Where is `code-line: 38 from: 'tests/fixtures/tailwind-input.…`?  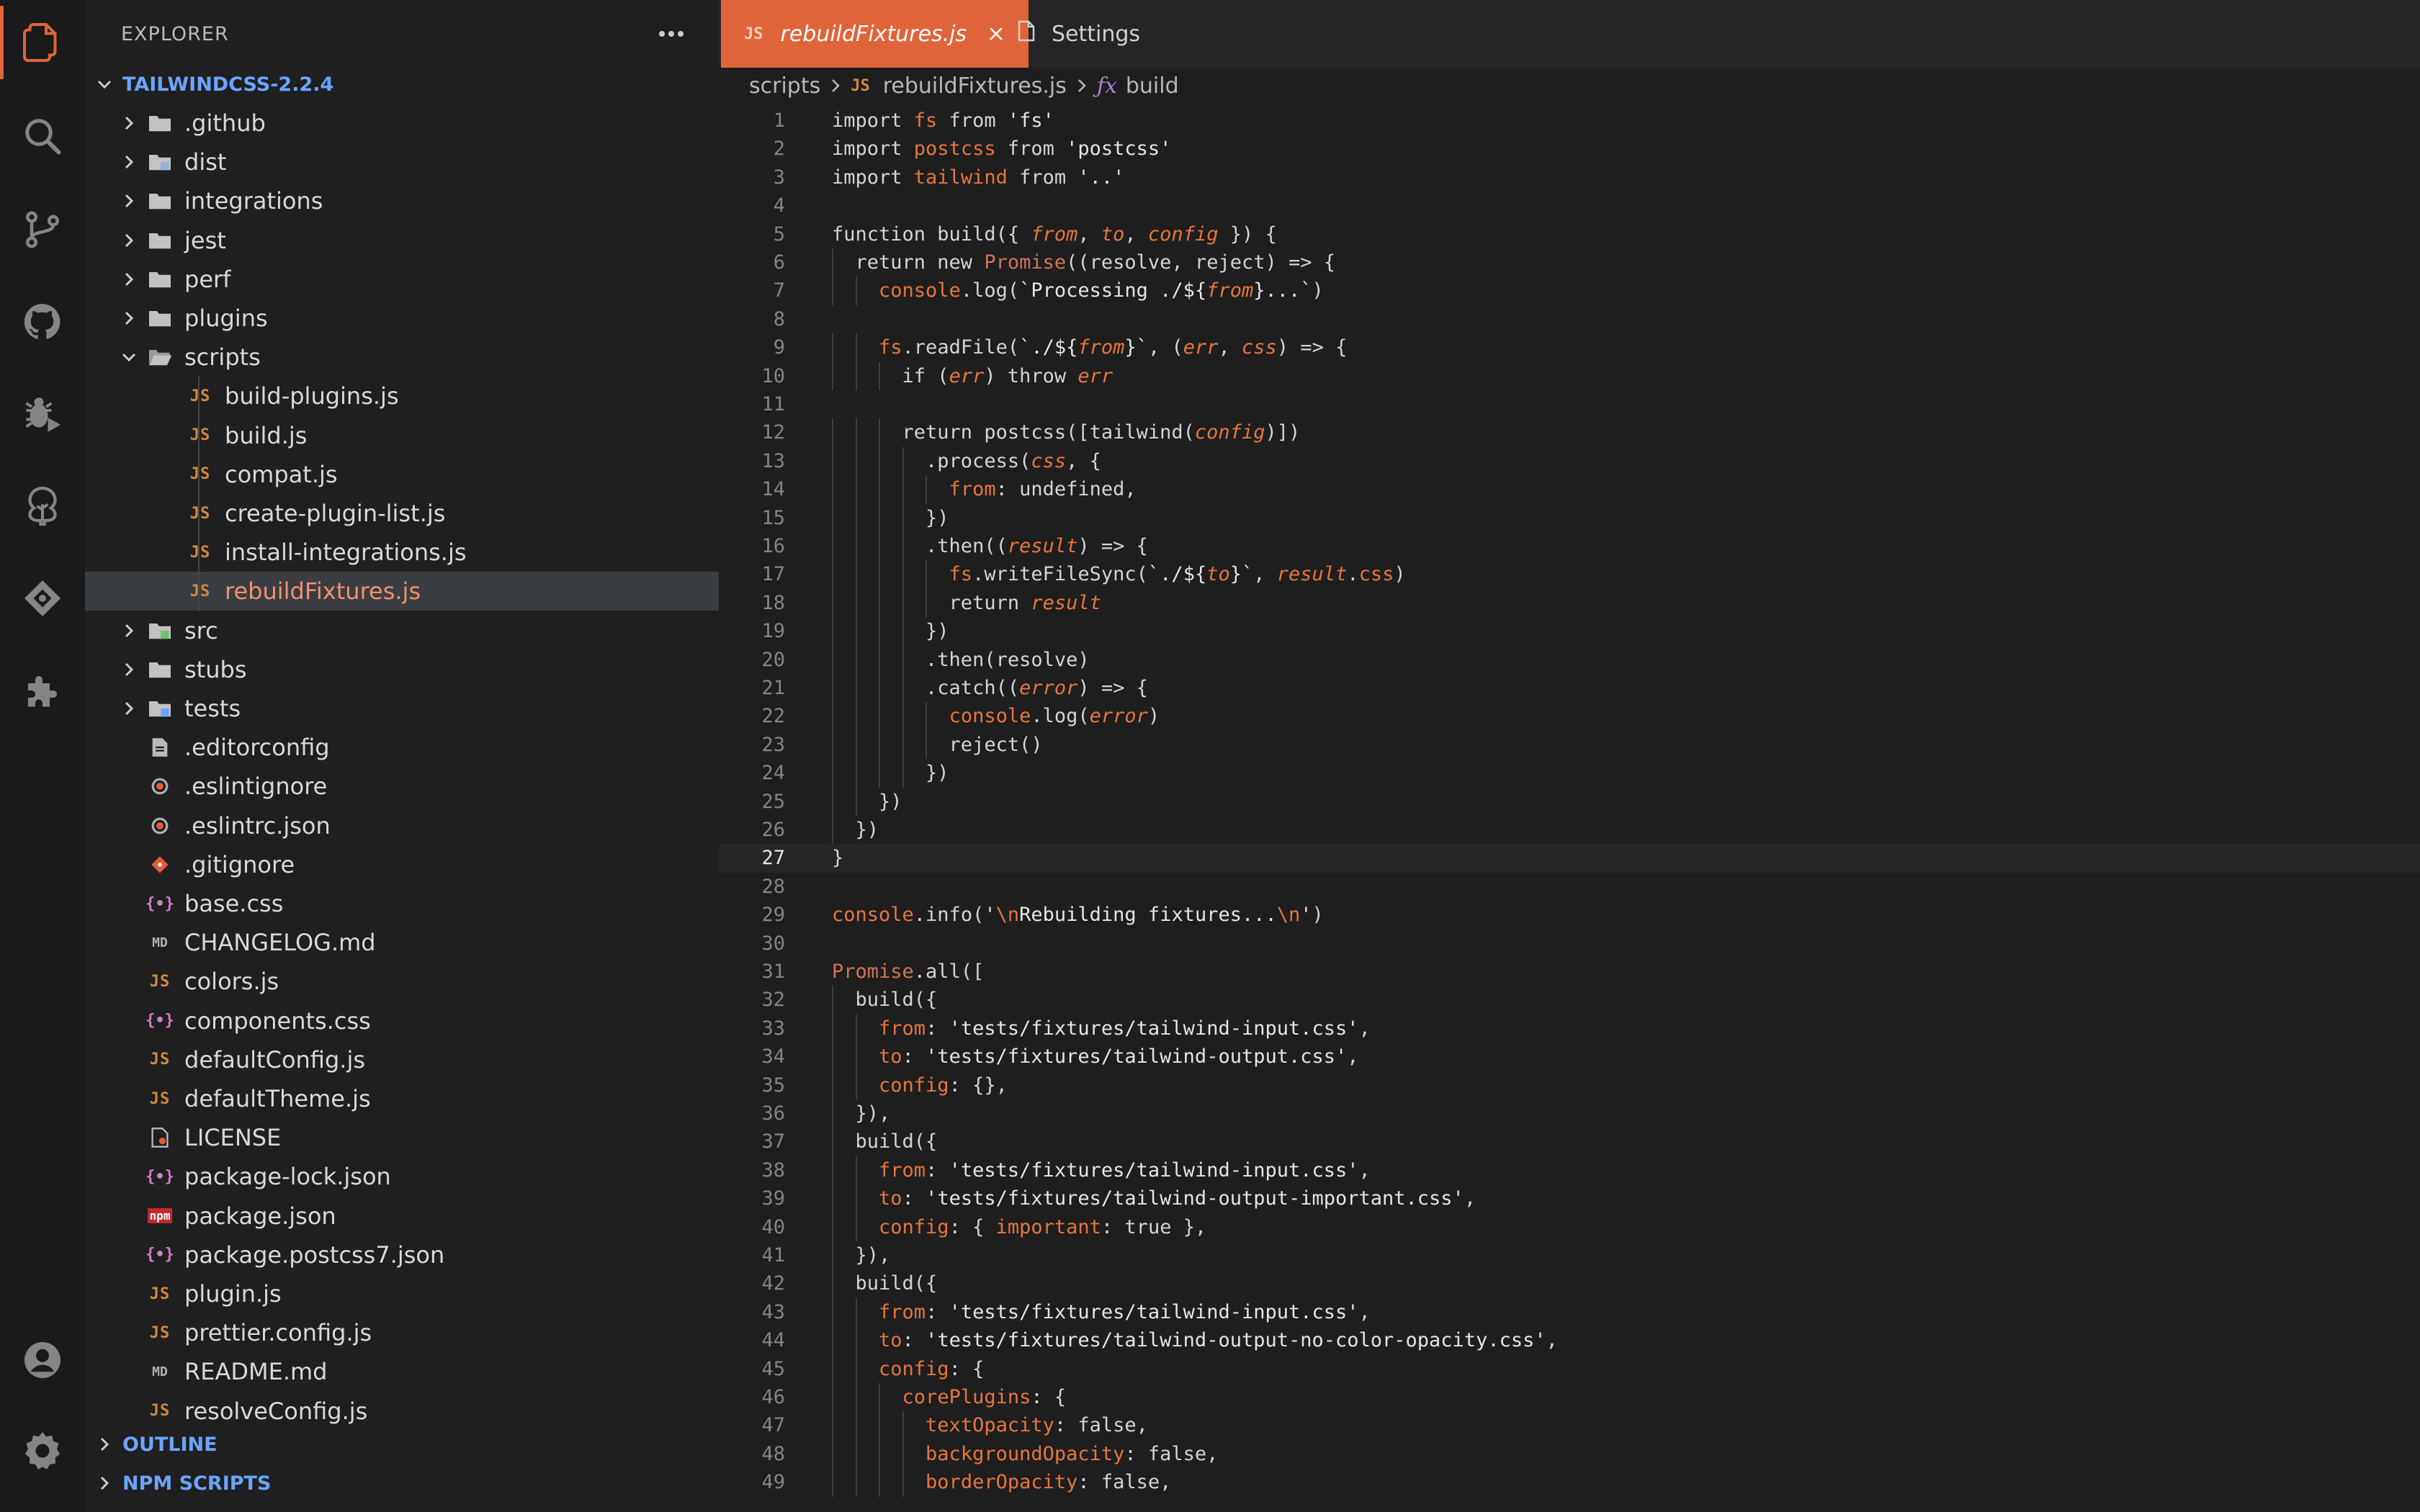
code-line: 38 from: 'tests/fixtures/tailwind-input.… is located at coordinates (1569, 1170).